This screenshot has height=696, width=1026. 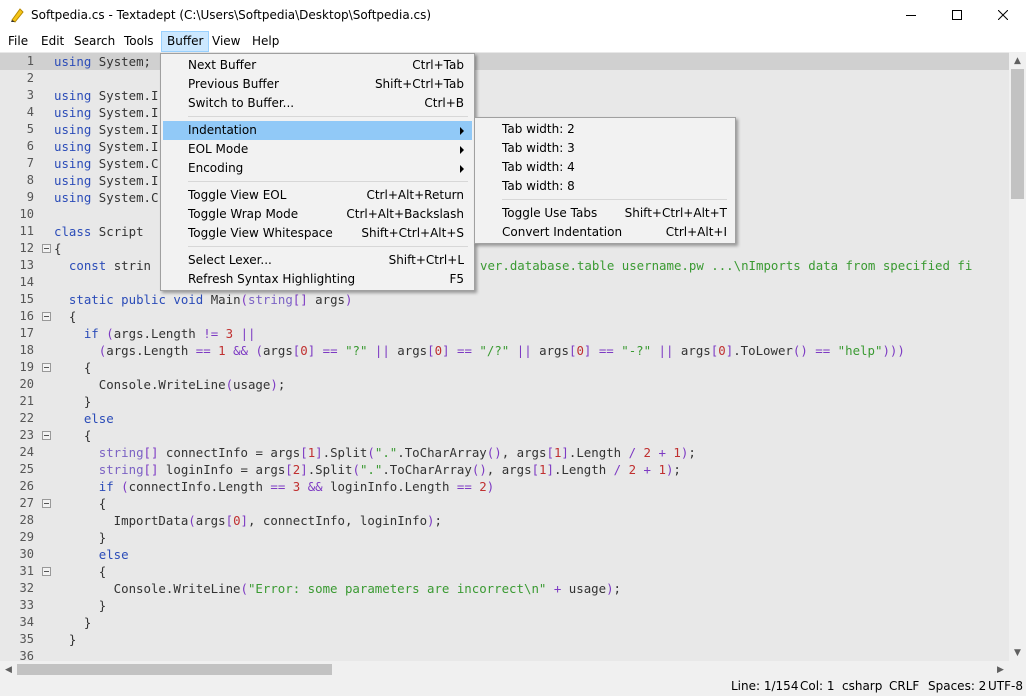 What do you see at coordinates (605, 213) in the screenshot?
I see `menu-toggle-use-tabs: Toggle Use Tabs Shift+Ctrl+Alt+T` at bounding box center [605, 213].